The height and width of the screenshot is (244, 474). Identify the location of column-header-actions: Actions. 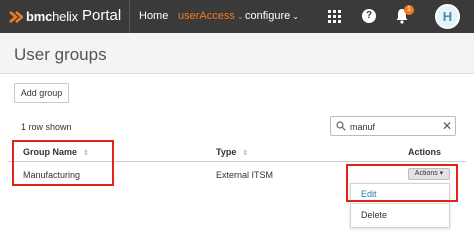
(425, 152).